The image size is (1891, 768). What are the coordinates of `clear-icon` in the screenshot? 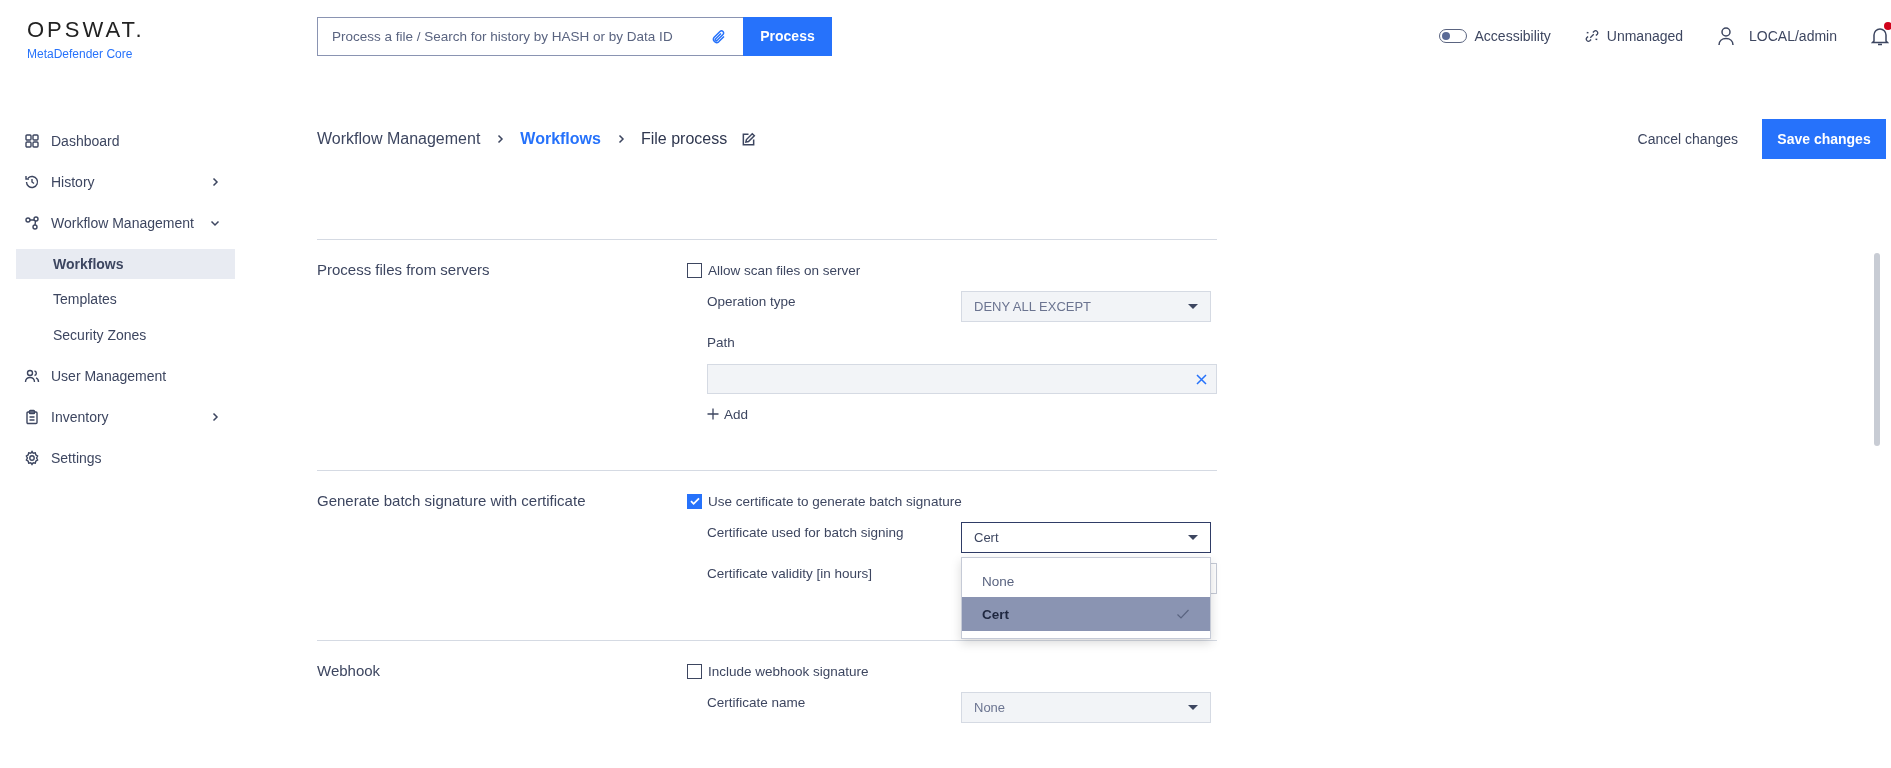 It's located at (1201, 379).